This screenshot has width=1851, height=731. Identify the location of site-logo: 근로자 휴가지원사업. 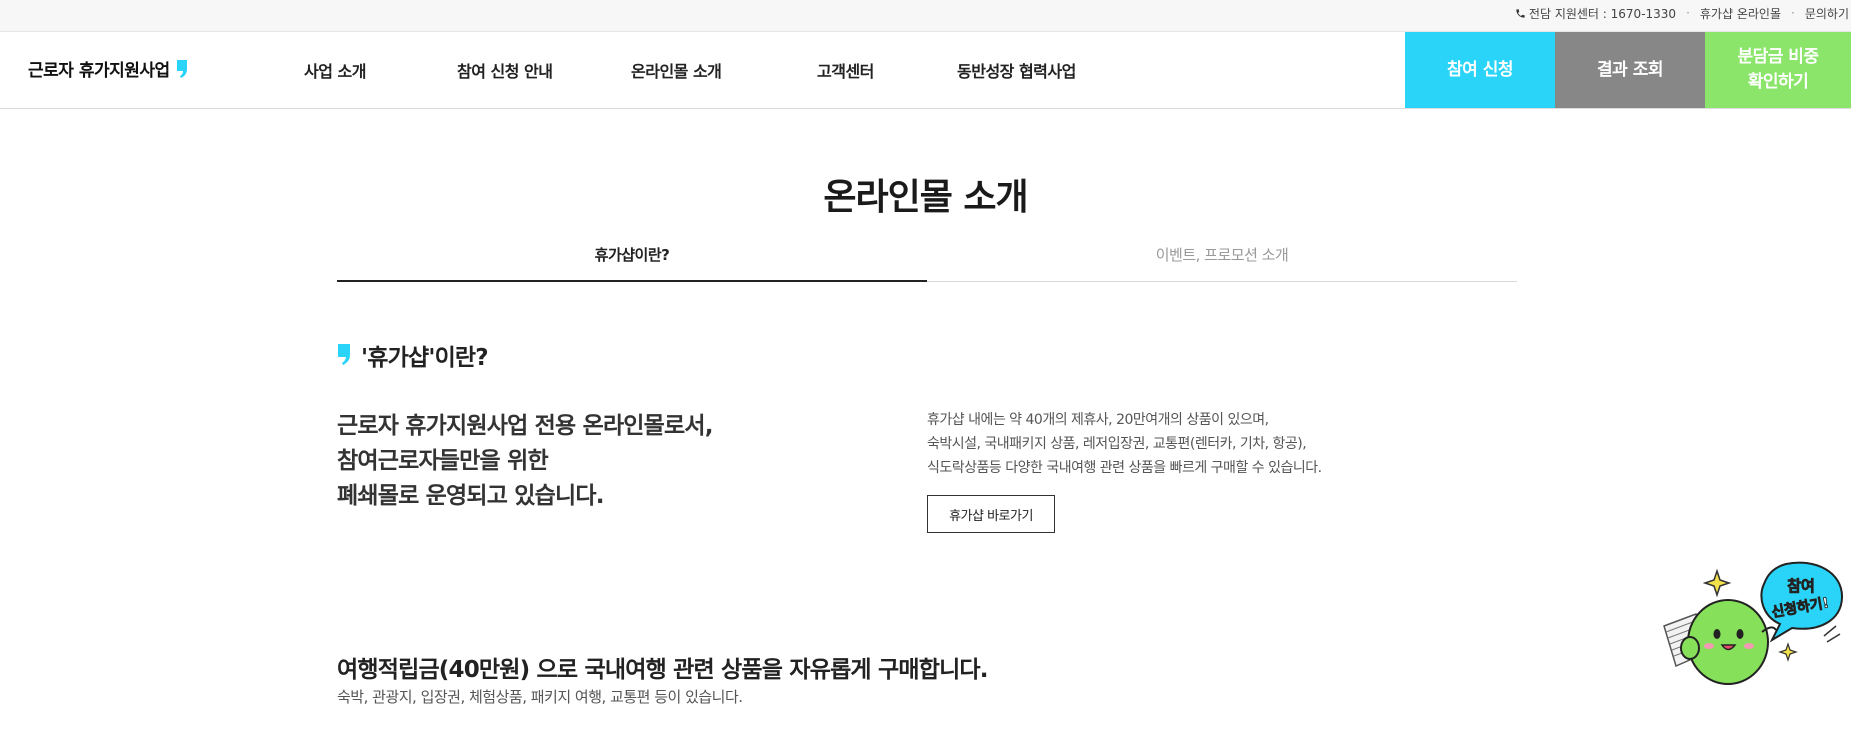
(108, 68).